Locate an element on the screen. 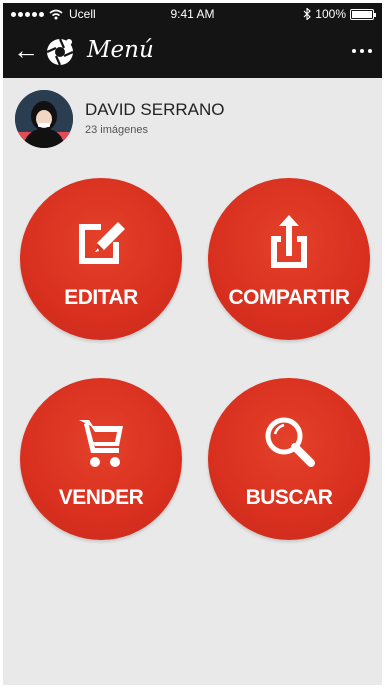 The height and width of the screenshot is (688, 385). edit-icon is located at coordinates (102, 243).